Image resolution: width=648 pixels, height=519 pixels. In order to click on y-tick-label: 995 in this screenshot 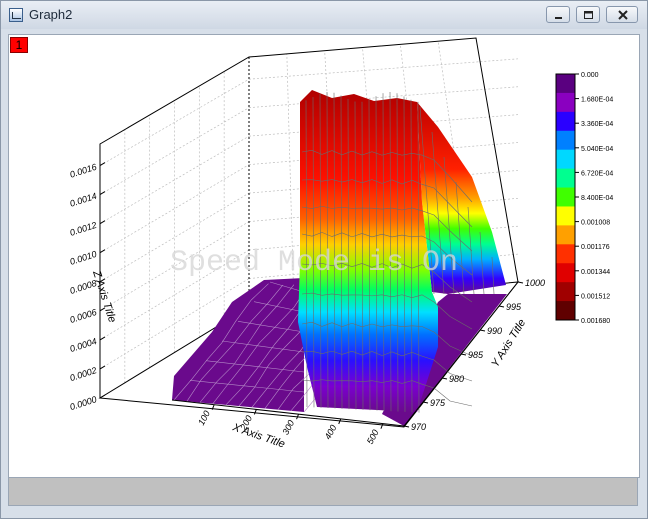, I will do `click(514, 307)`.